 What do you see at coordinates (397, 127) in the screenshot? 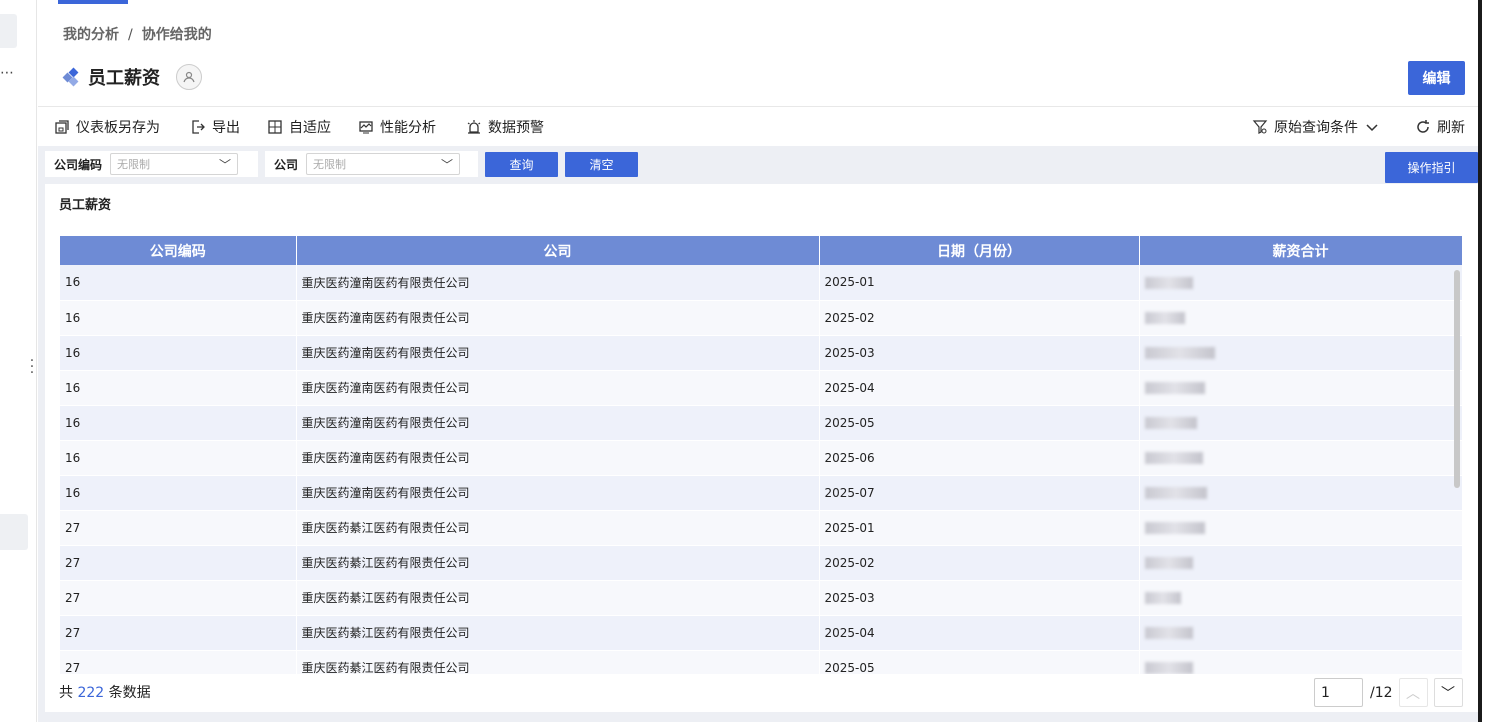
I see `performance-button: 性能分析` at bounding box center [397, 127].